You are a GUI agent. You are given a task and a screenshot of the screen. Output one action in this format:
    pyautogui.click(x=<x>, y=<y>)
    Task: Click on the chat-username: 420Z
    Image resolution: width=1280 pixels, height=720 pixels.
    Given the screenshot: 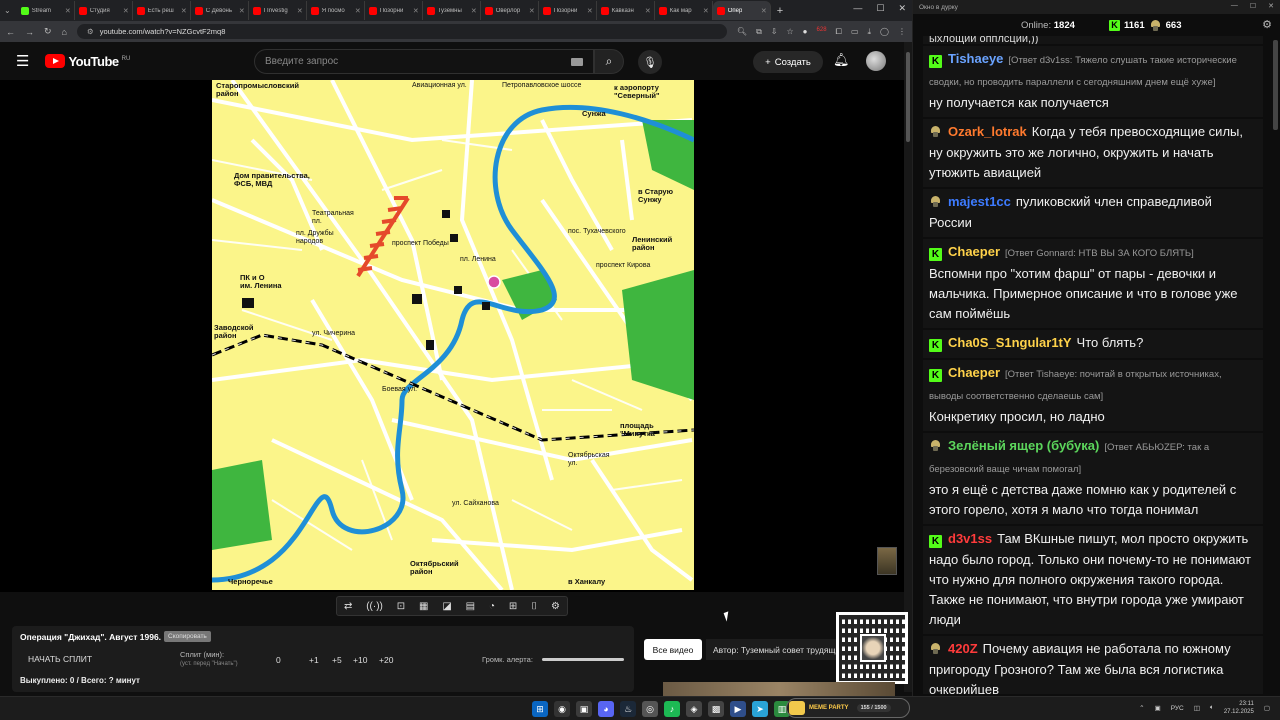 What is the action you would take?
    pyautogui.click(x=963, y=648)
    